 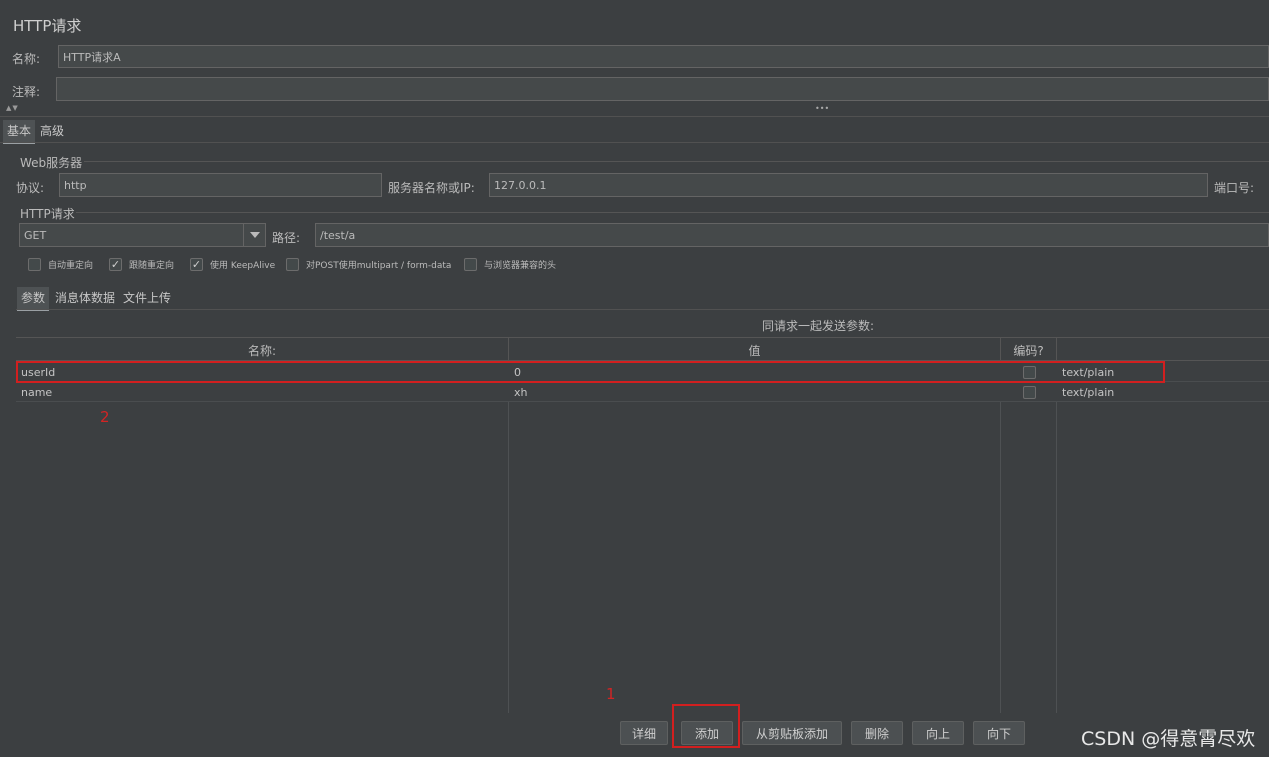 I want to click on collapse-arrows-icon: ▲▼, so click(x=12, y=108).